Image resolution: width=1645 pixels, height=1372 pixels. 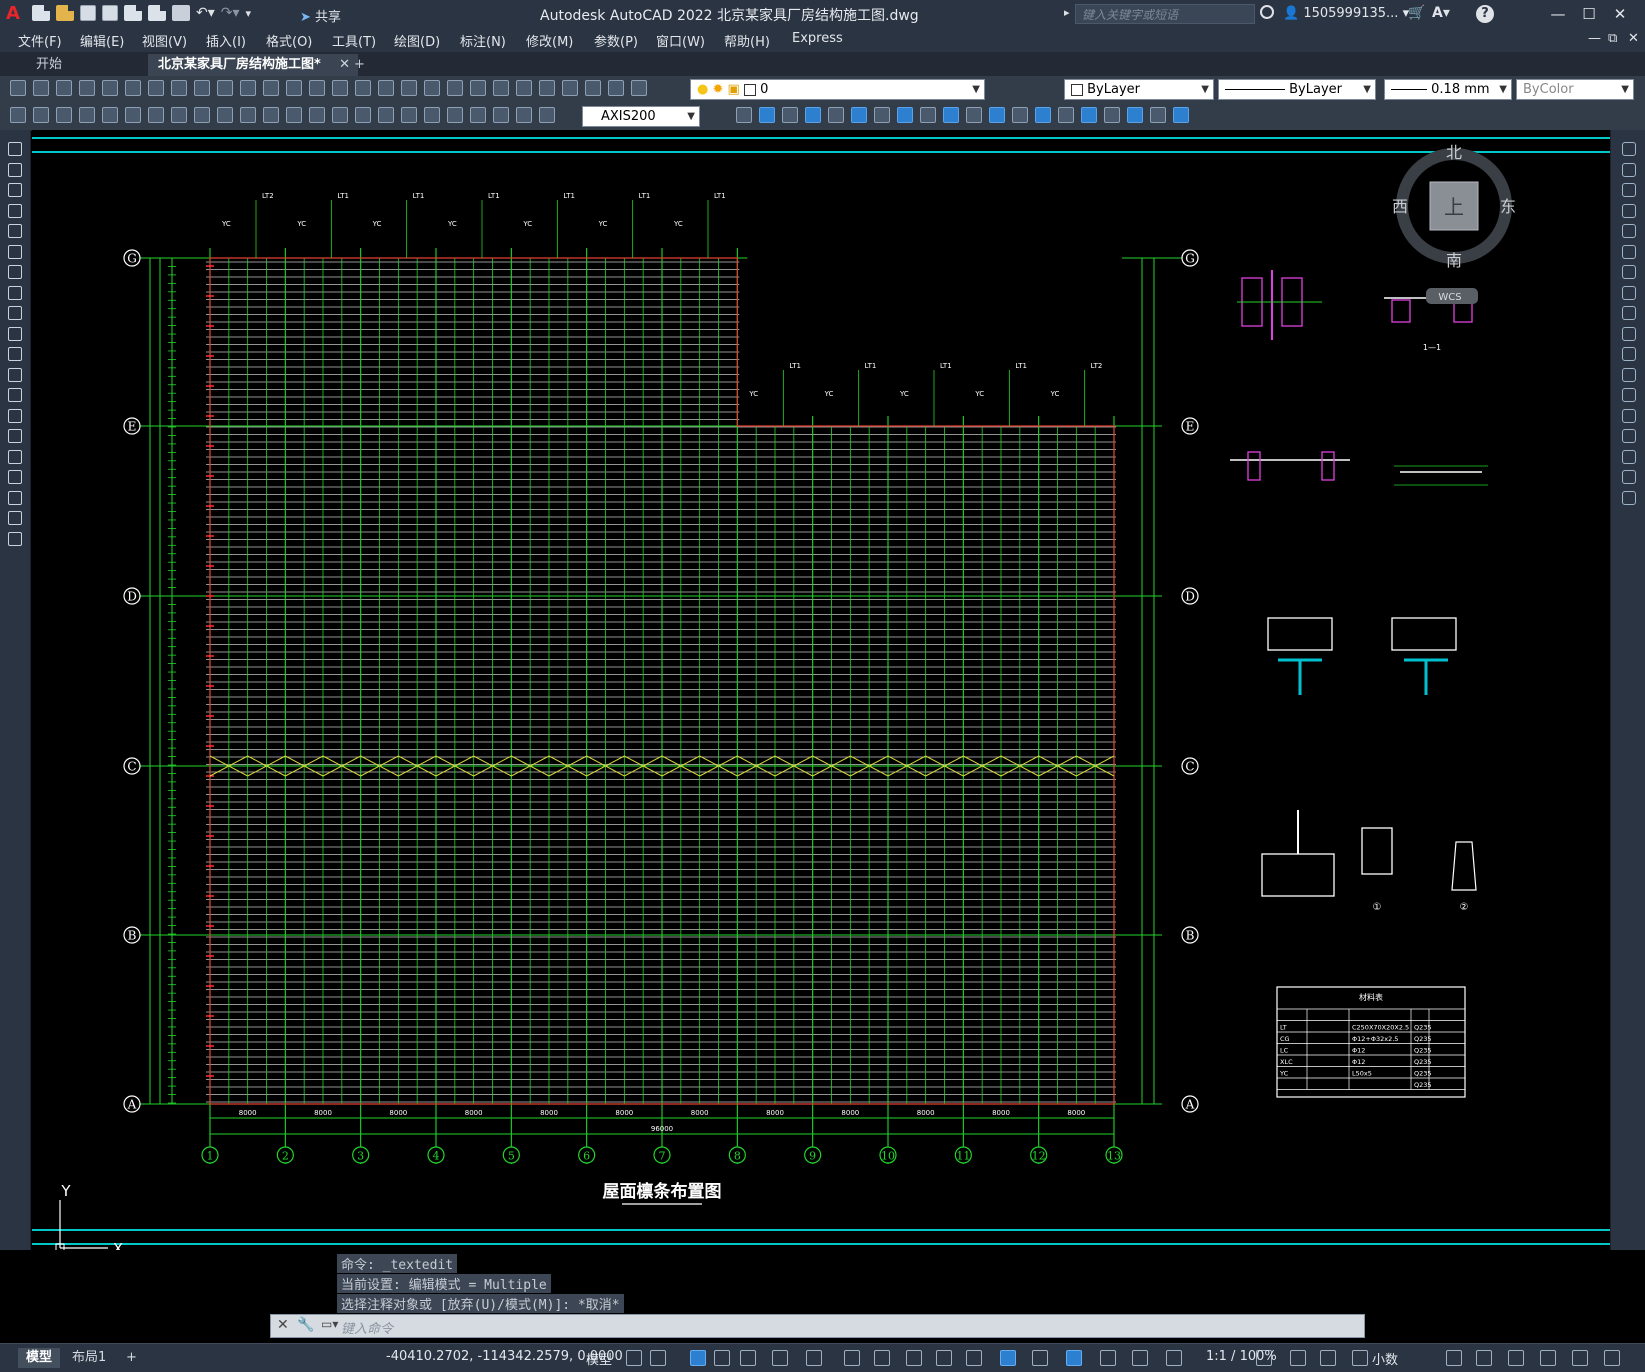 I want to click on help-icon: ?, so click(x=1485, y=14).